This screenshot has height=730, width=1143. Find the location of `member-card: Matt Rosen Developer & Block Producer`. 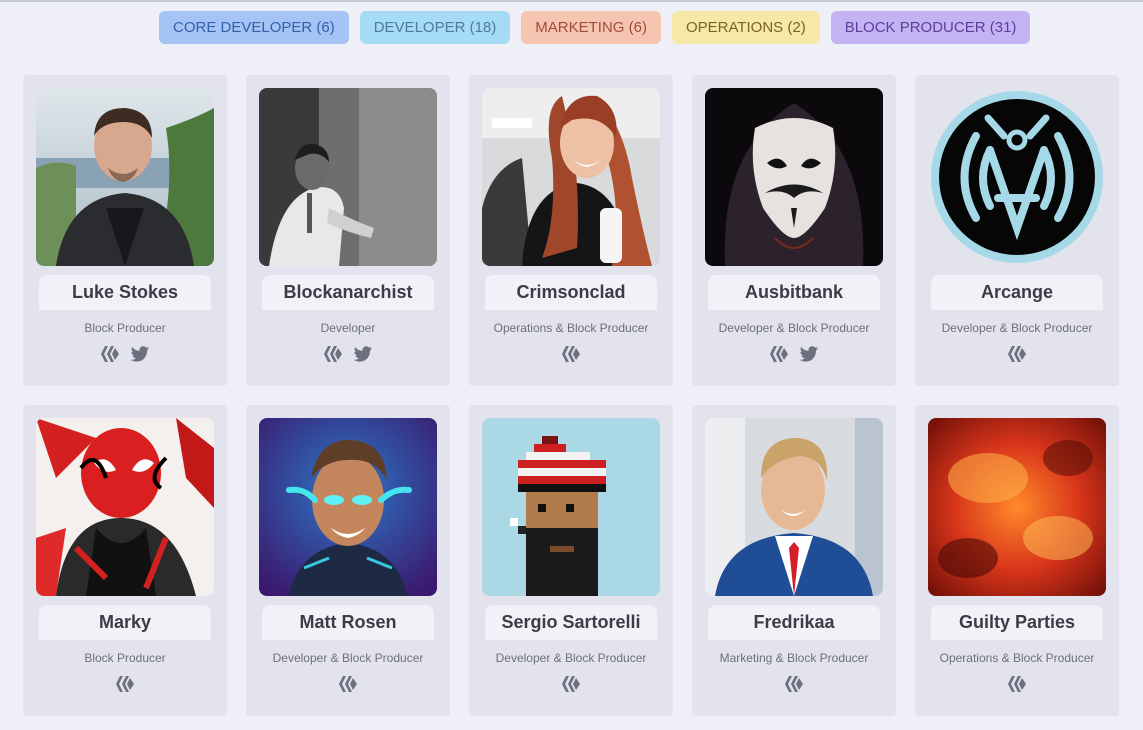

member-card: Matt Rosen Developer & Block Producer is located at coordinates (348, 560).